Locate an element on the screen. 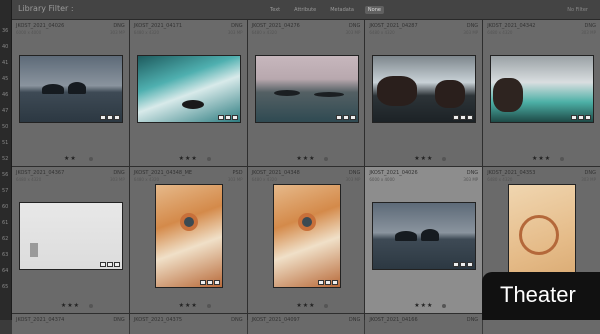 The height and width of the screenshot is (334, 600). grid-cell: JKOST_2021_04287 DNG 6480 x 4320 303 MP ★★★ is located at coordinates (424, 93).